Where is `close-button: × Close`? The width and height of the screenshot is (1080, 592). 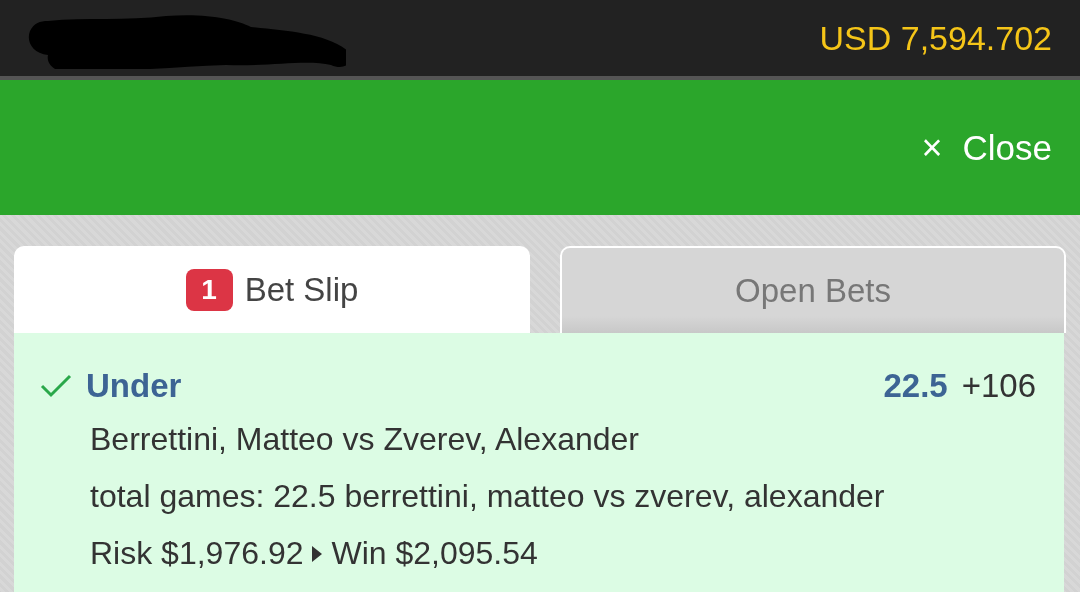 close-button: × Close is located at coordinates (986, 147).